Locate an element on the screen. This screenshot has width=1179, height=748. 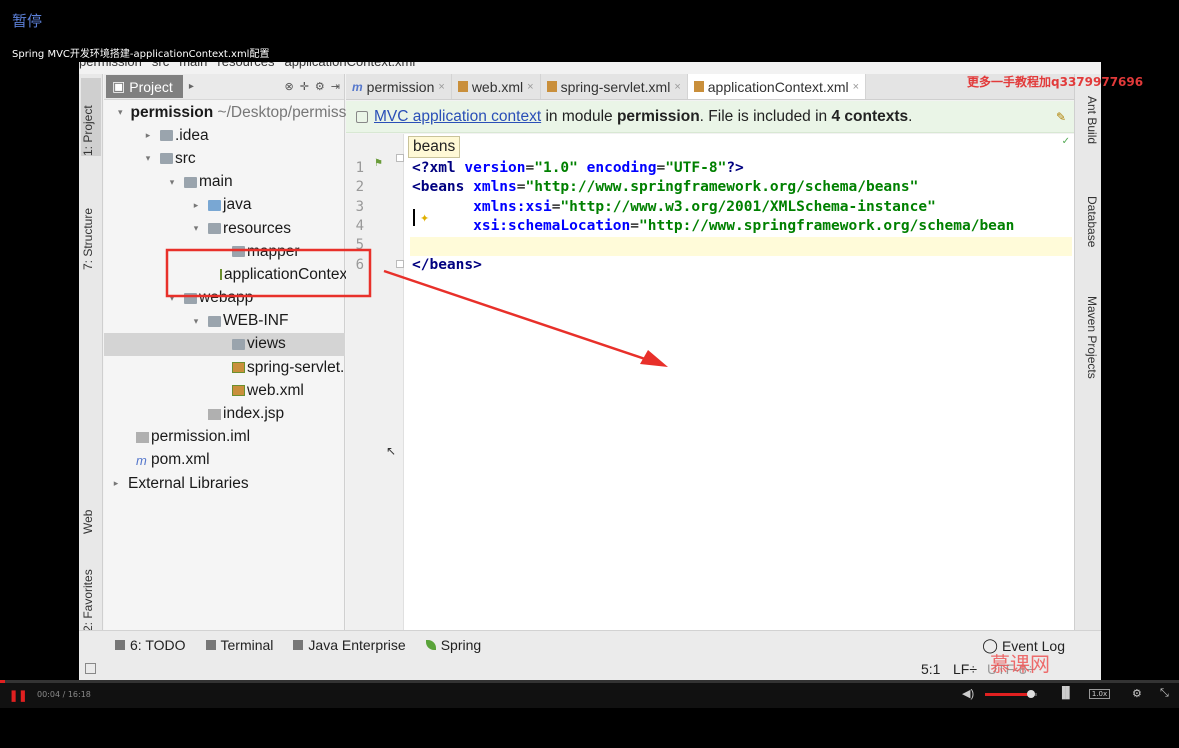
spring-bean-gutter-icon: ⚑ is located at coordinates (378, 163).